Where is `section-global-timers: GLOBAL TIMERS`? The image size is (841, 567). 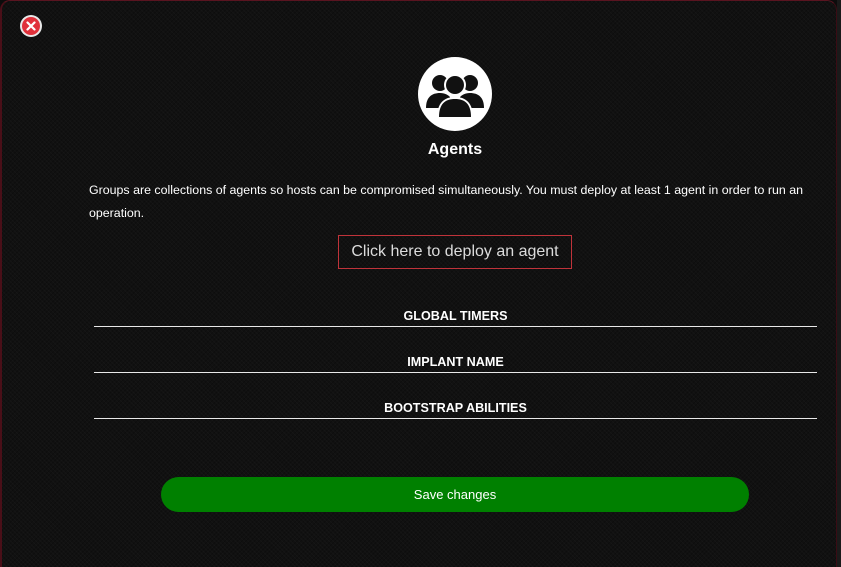 section-global-timers: GLOBAL TIMERS is located at coordinates (455, 316).